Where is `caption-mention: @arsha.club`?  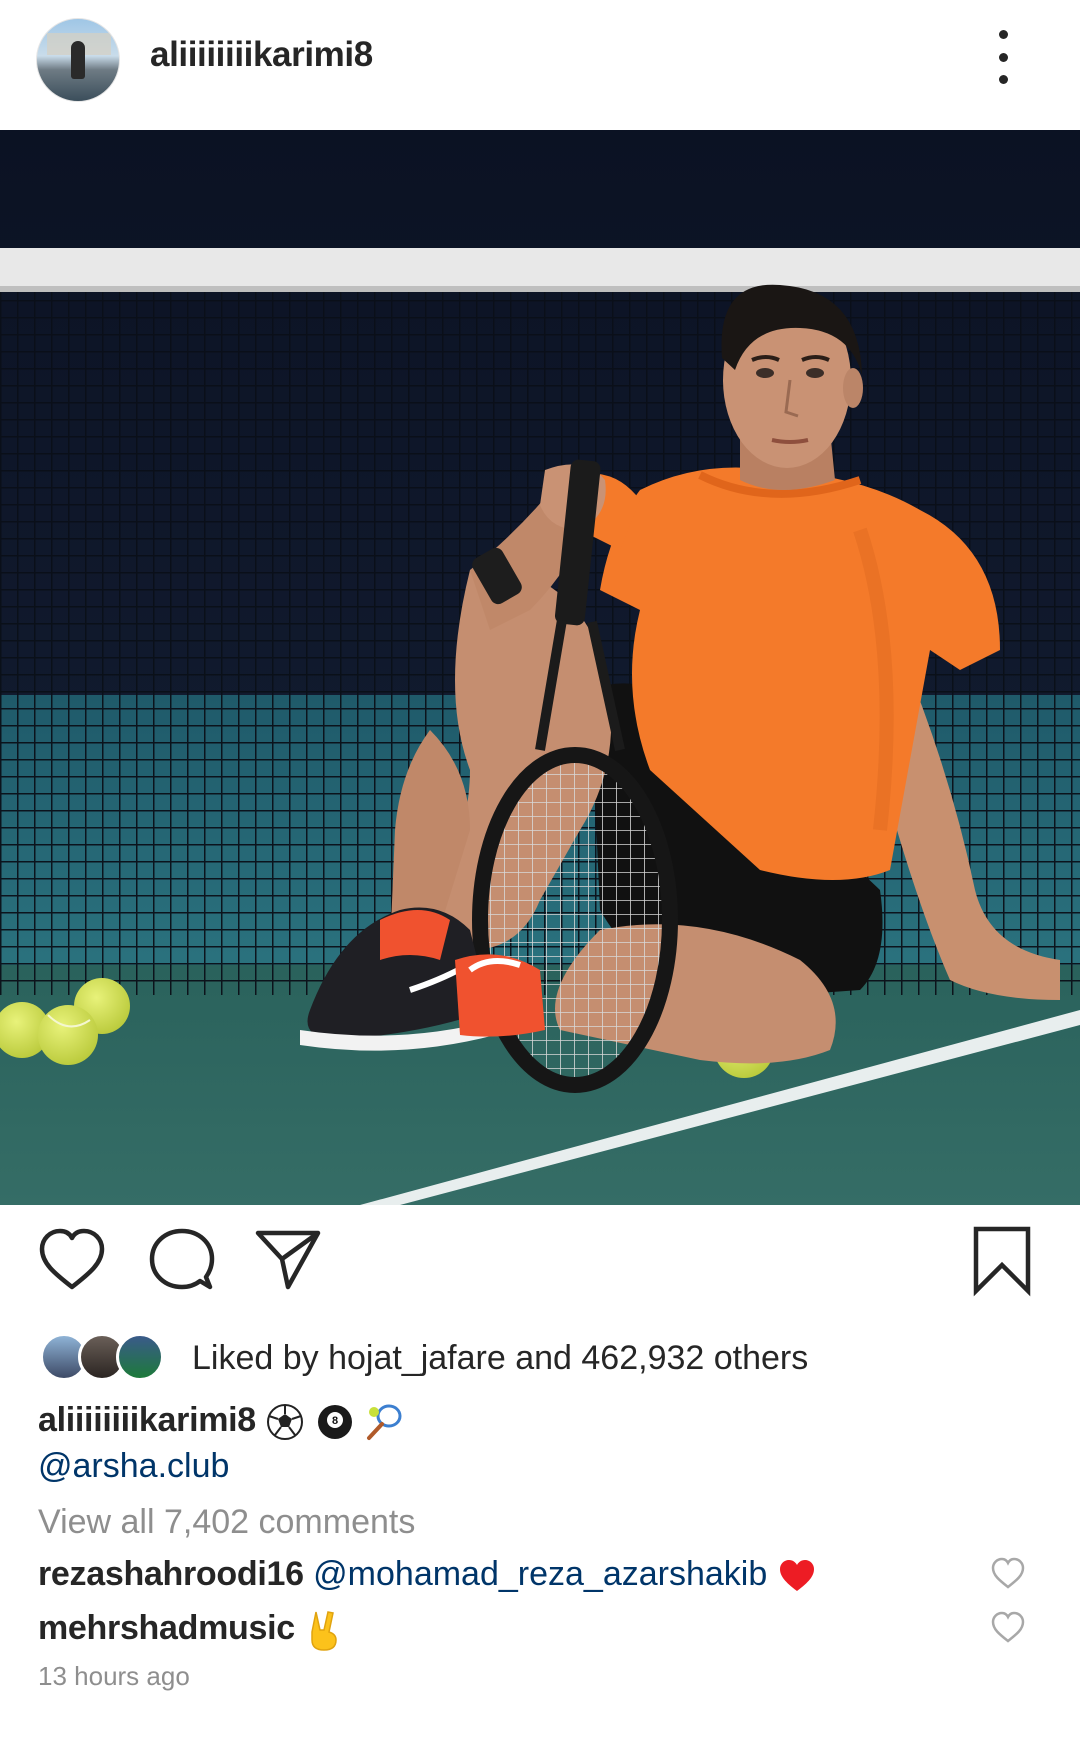 caption-mention: @arsha.club is located at coordinates (133, 1466).